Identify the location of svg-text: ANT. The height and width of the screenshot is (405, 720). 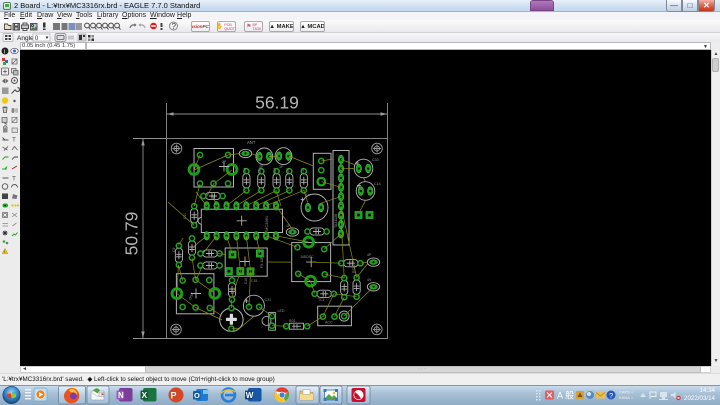
(251, 142).